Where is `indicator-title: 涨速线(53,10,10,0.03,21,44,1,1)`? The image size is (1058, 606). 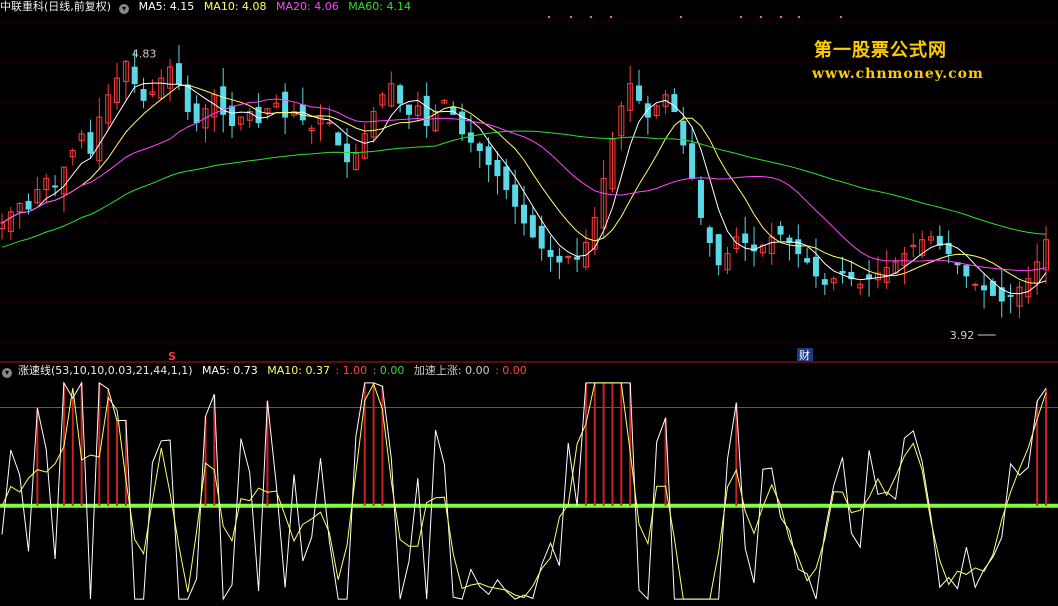 indicator-title: 涨速线(53,10,10,0.03,21,44,1,1) is located at coordinates (105, 370).